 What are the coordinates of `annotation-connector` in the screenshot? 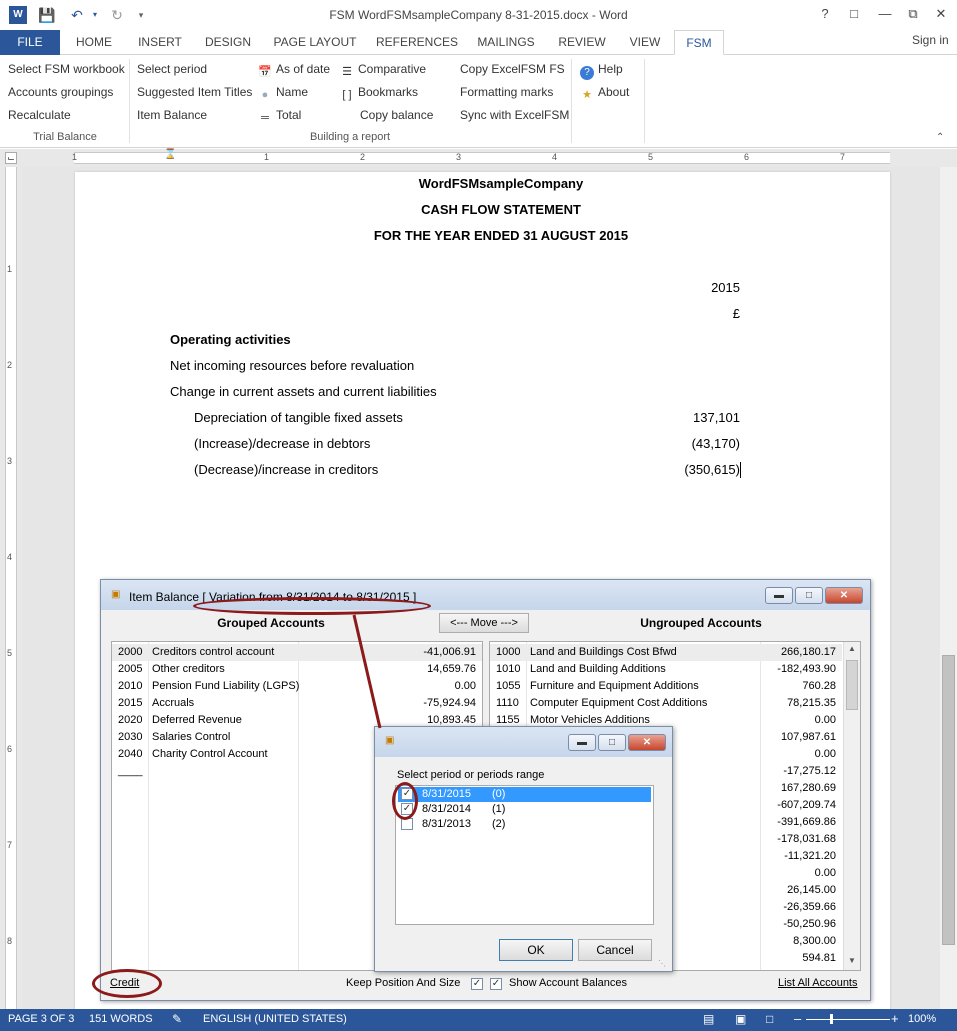 It's located at (367, 671).